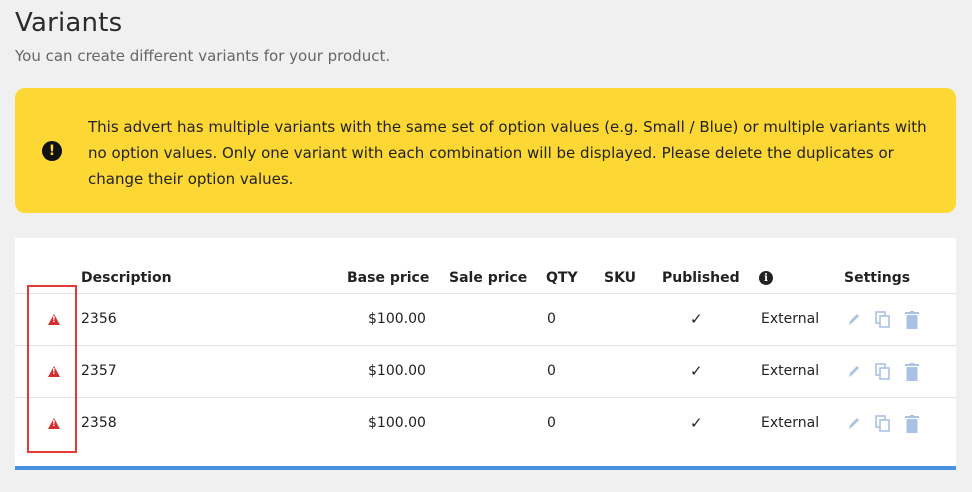 Image resolution: width=972 pixels, height=492 pixels. I want to click on page-title: Variants, so click(69, 23).